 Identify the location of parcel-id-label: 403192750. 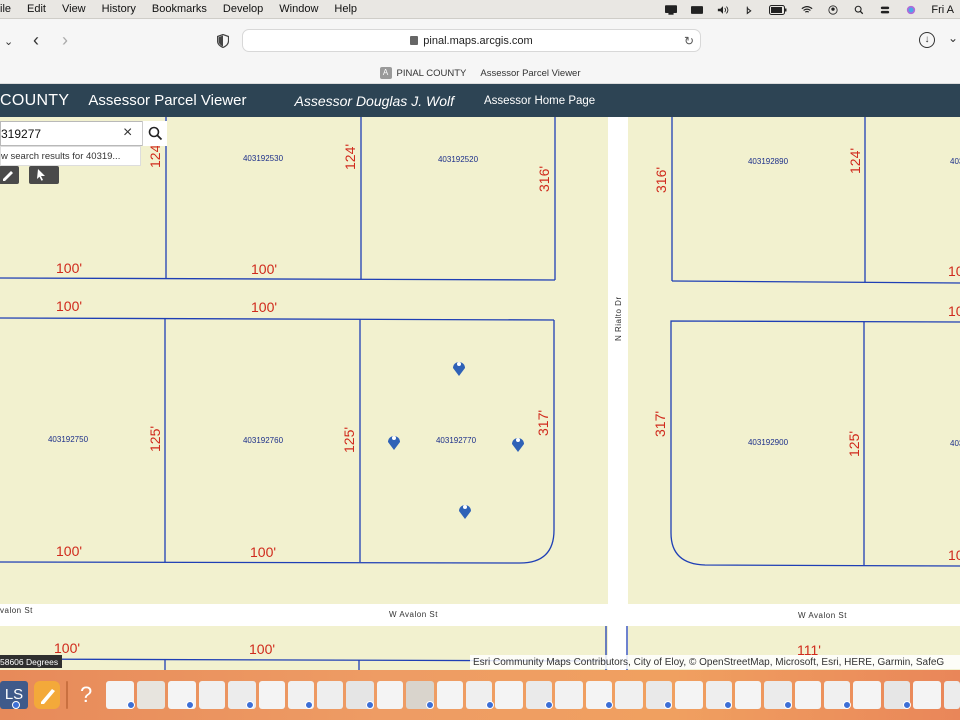
(68, 439).